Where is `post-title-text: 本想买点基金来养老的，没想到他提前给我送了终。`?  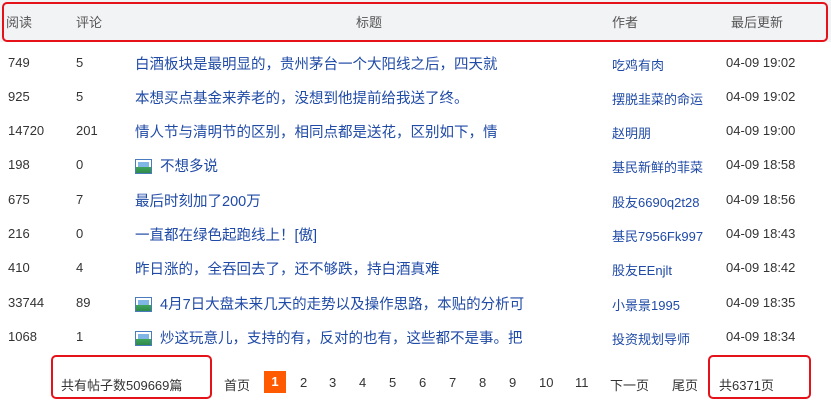 post-title-text: 本想买点基金来养老的，没想到他提前给我送了终。 is located at coordinates (302, 99).